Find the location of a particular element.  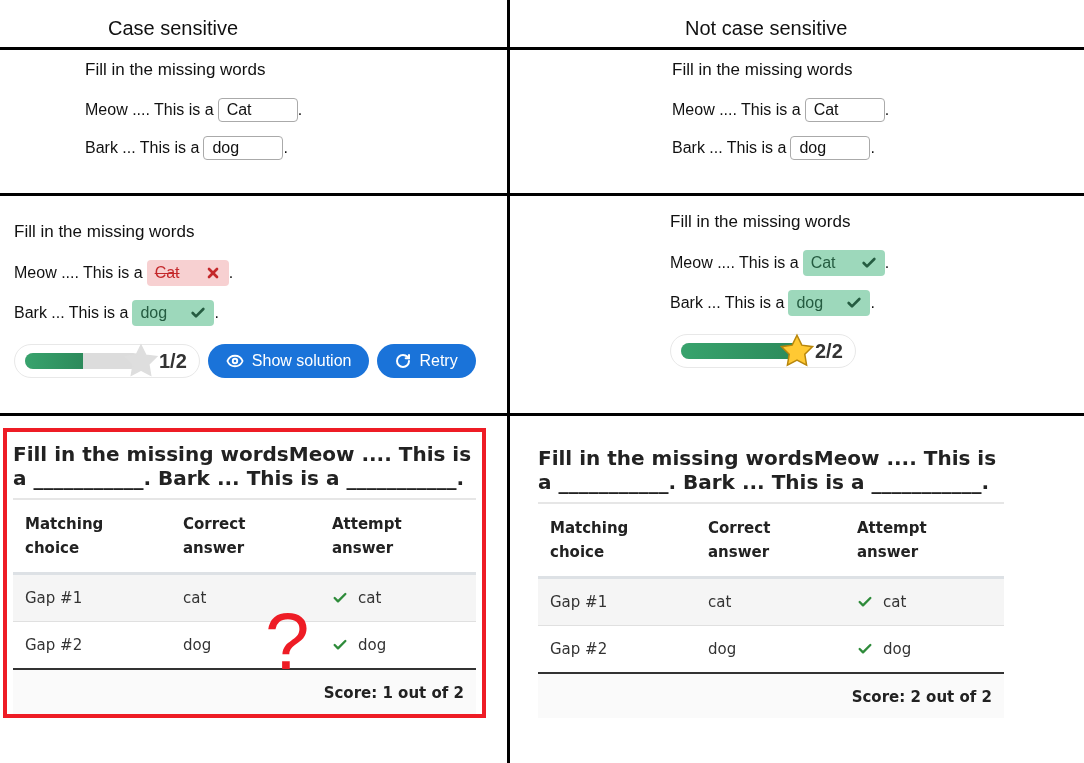

eye-icon is located at coordinates (234, 361).